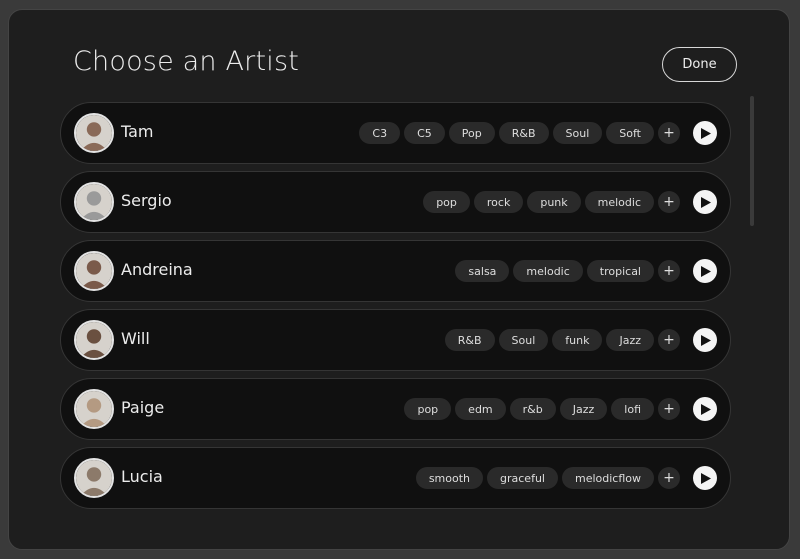 The width and height of the screenshot is (800, 559). I want to click on tag-list: R&B Soul funk Jazz +, so click(580, 340).